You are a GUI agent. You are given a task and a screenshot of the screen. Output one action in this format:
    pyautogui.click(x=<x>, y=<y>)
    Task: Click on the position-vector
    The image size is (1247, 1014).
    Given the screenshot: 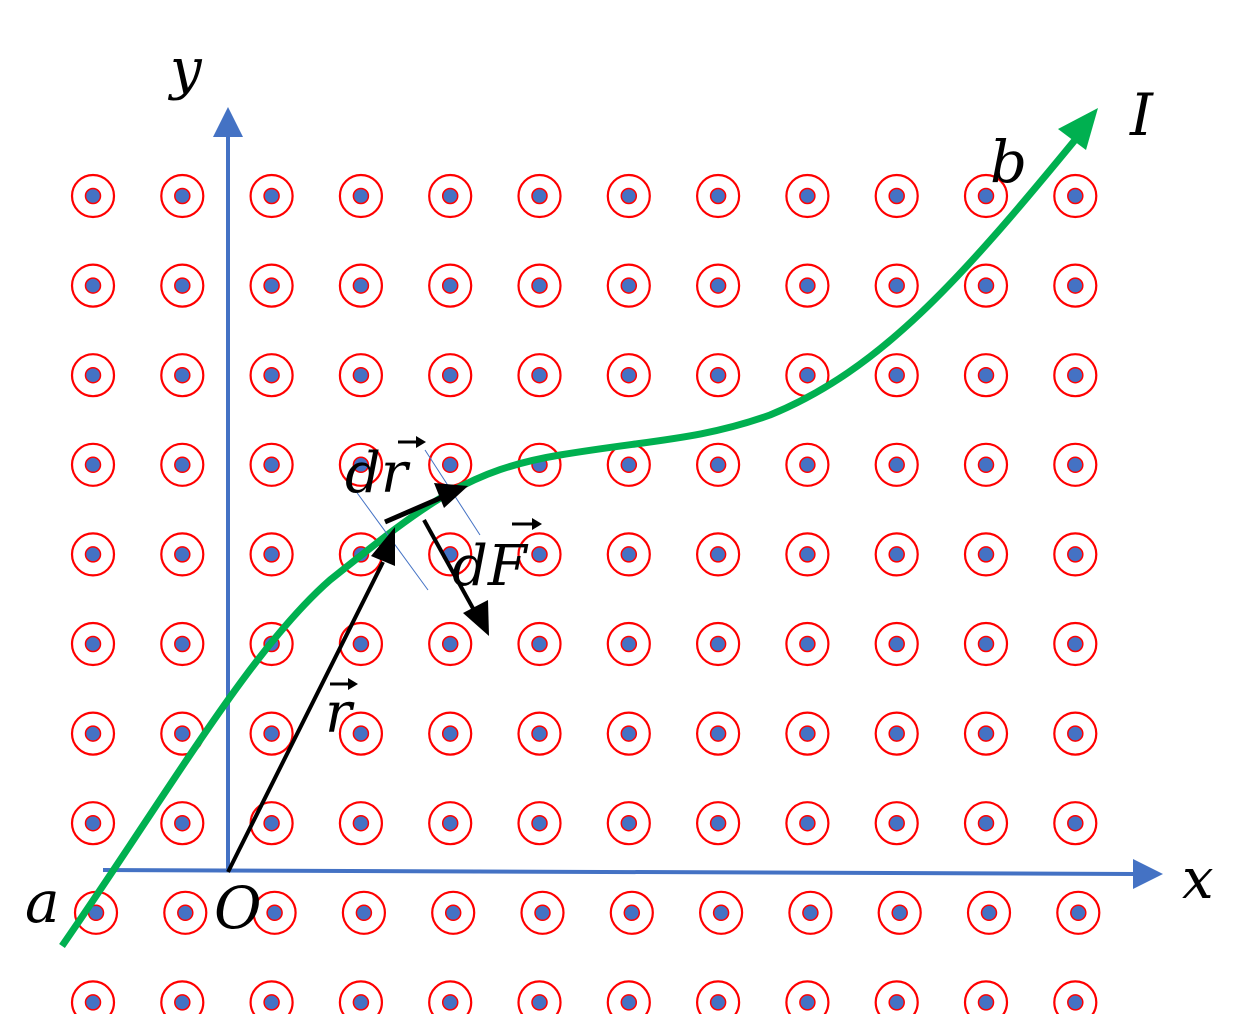 What is the action you would take?
    pyautogui.click(x=310, y=700)
    